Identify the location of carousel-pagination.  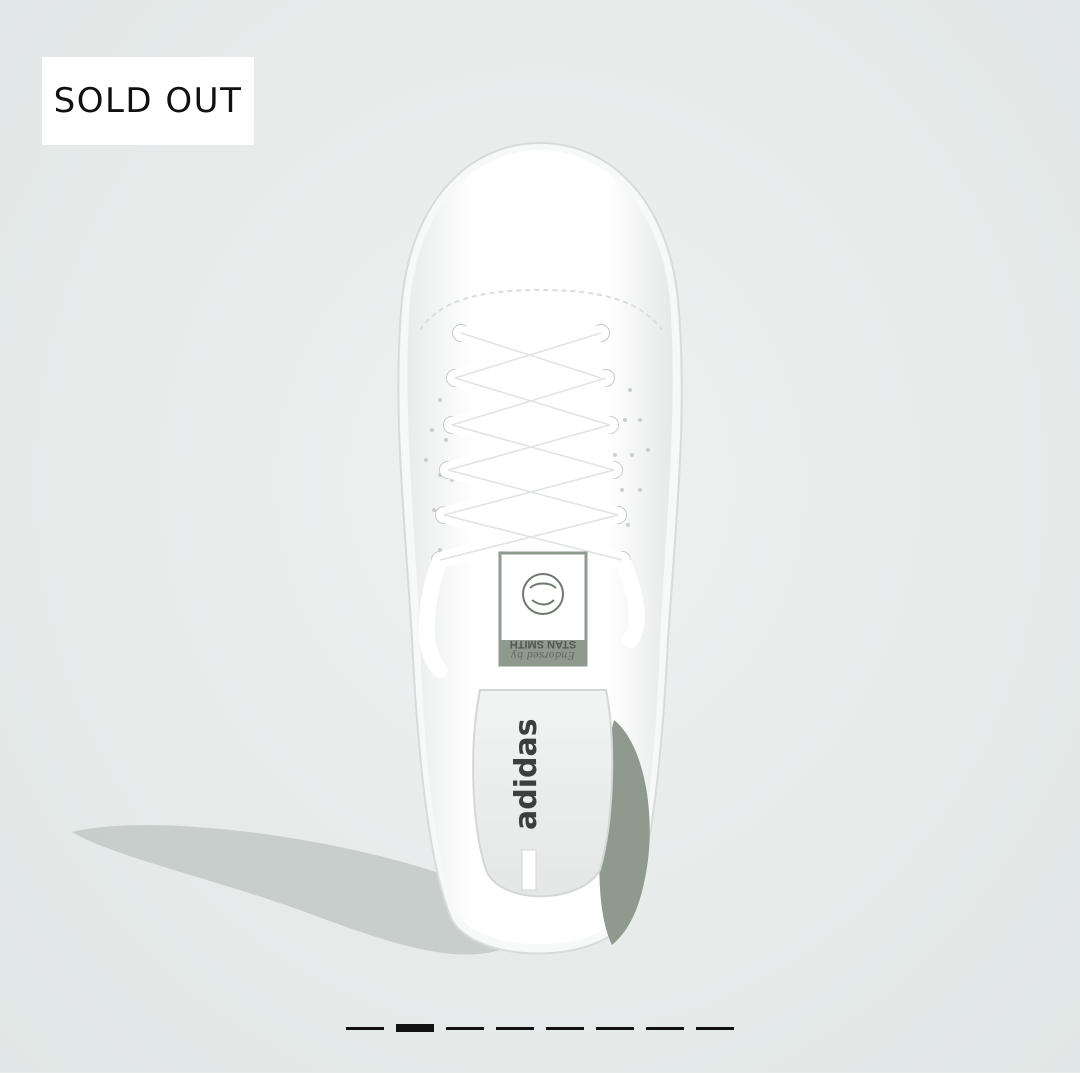
(540, 1028).